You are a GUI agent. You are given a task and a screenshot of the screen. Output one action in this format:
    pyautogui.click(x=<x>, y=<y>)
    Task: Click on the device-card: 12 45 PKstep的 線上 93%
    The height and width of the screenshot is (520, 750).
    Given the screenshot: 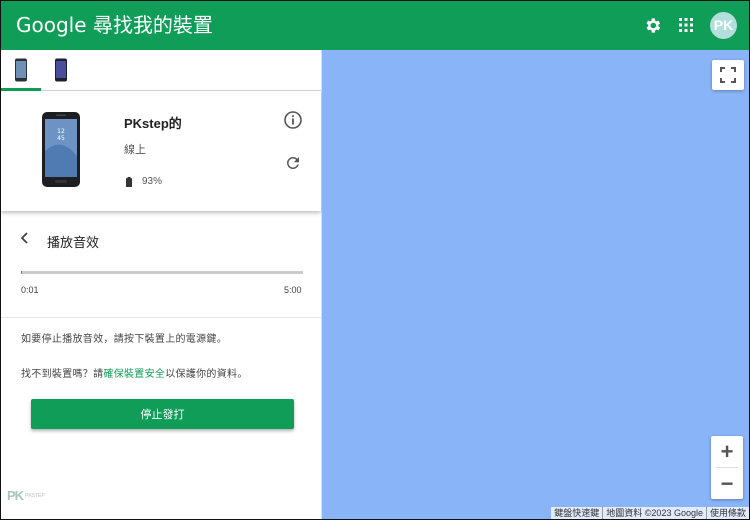 What is the action you would take?
    pyautogui.click(x=161, y=151)
    